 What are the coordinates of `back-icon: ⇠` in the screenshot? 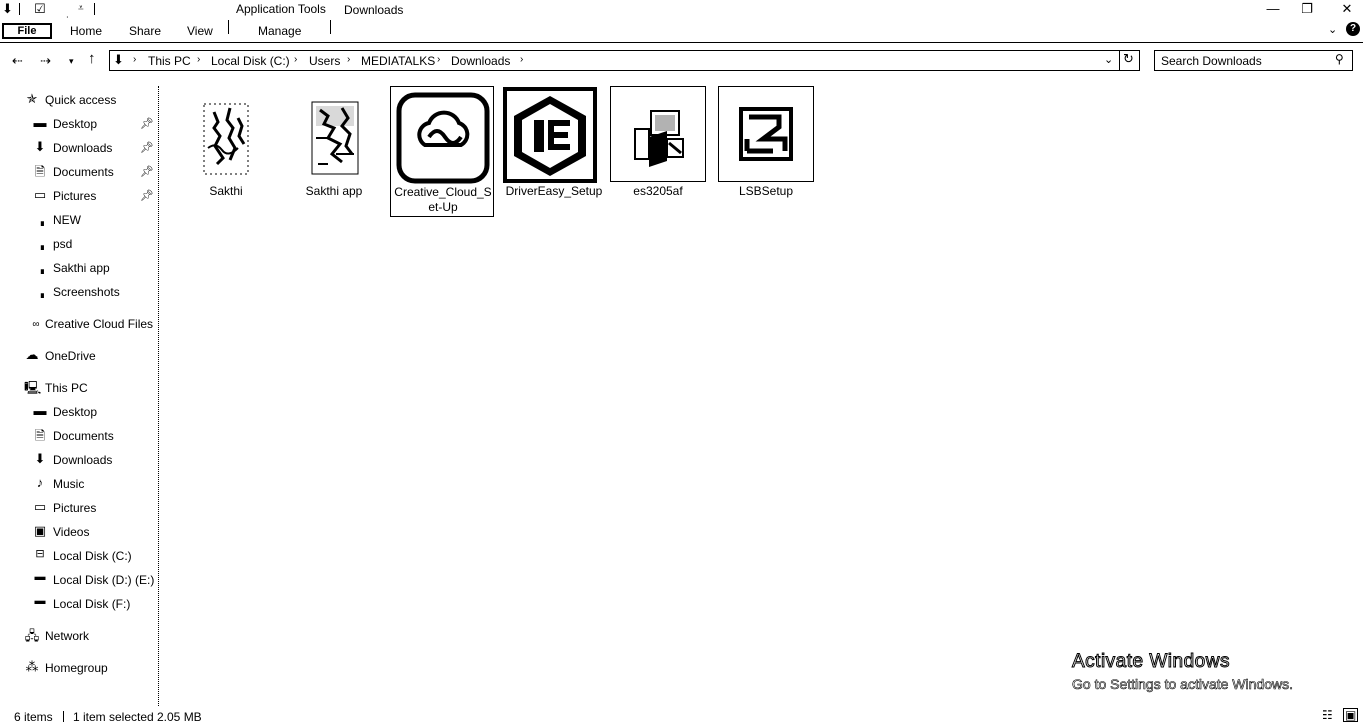 It's located at (17, 61).